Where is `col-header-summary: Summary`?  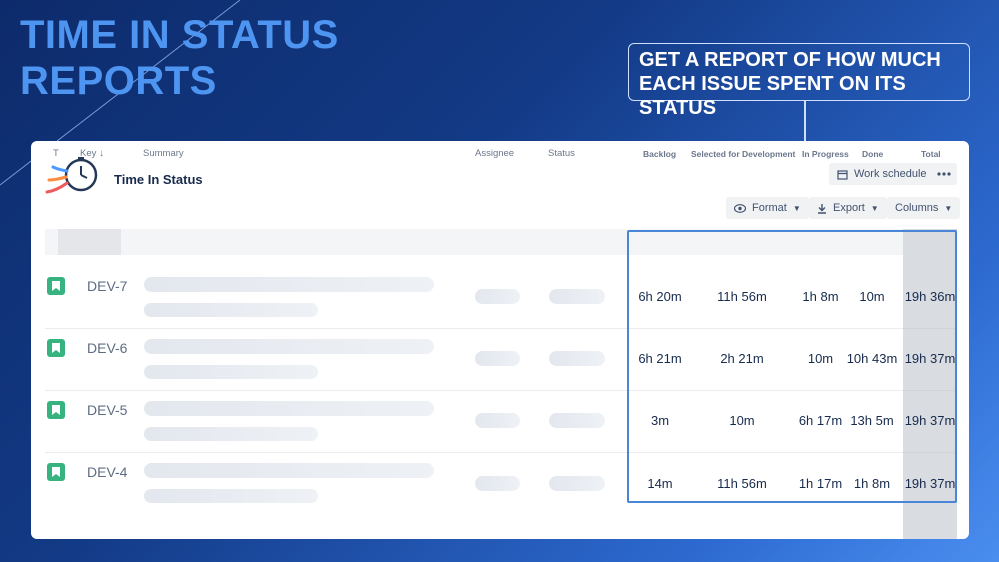
col-header-summary: Summary is located at coordinates (163, 154).